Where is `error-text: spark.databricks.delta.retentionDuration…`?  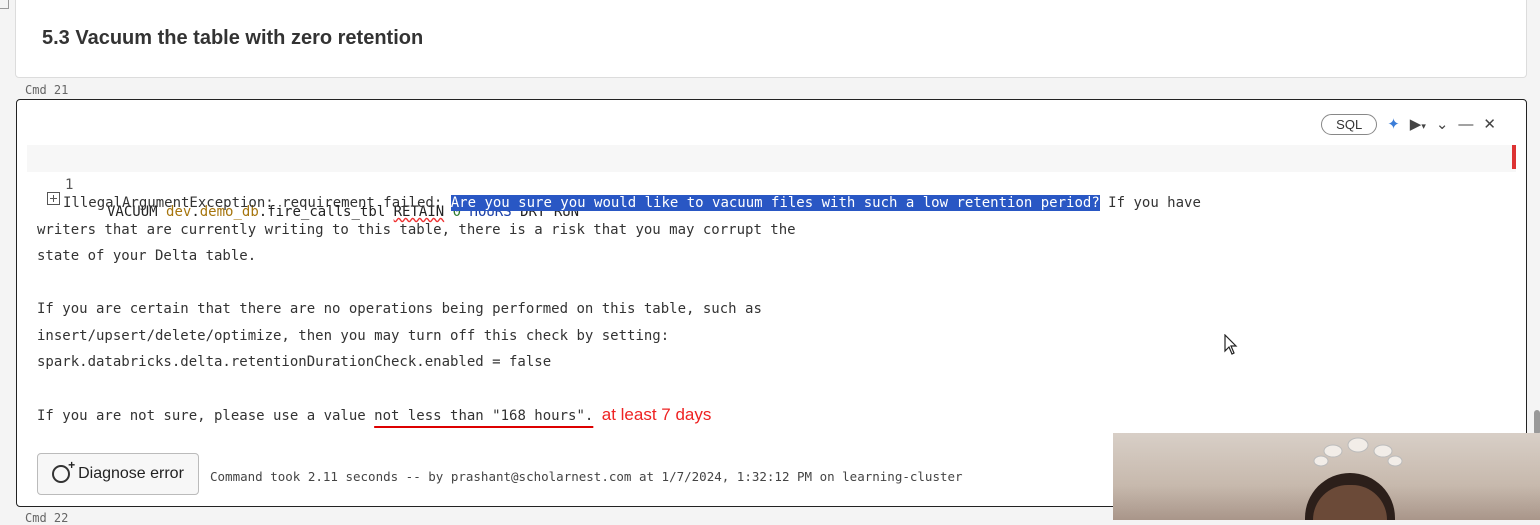 error-text: spark.databricks.delta.retentionDuration… is located at coordinates (294, 362).